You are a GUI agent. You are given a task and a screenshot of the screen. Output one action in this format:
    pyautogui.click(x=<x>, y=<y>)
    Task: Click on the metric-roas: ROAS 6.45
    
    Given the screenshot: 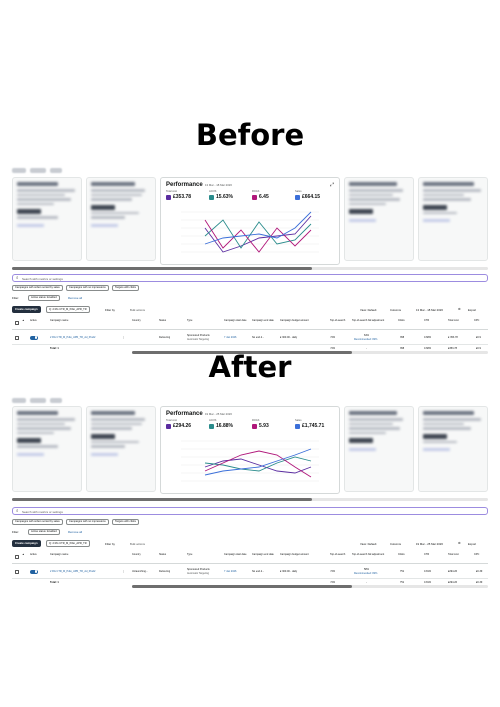 What is the action you would take?
    pyautogui.click(x=269, y=197)
    